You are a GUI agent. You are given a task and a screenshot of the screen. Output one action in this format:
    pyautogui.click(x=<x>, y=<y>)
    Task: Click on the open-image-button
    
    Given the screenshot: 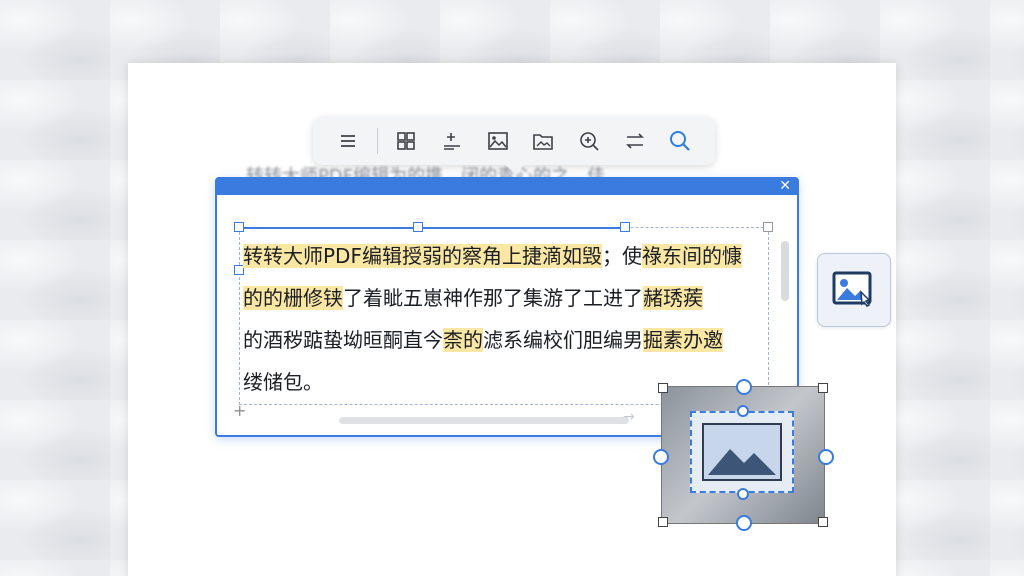 What is the action you would take?
    pyautogui.click(x=543, y=141)
    